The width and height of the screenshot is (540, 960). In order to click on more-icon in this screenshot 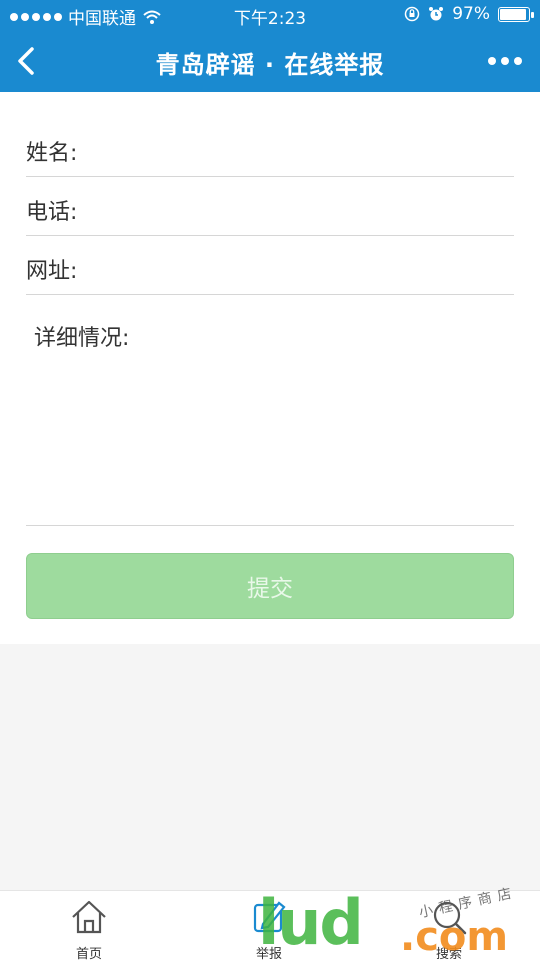, I will do `click(505, 61)`.